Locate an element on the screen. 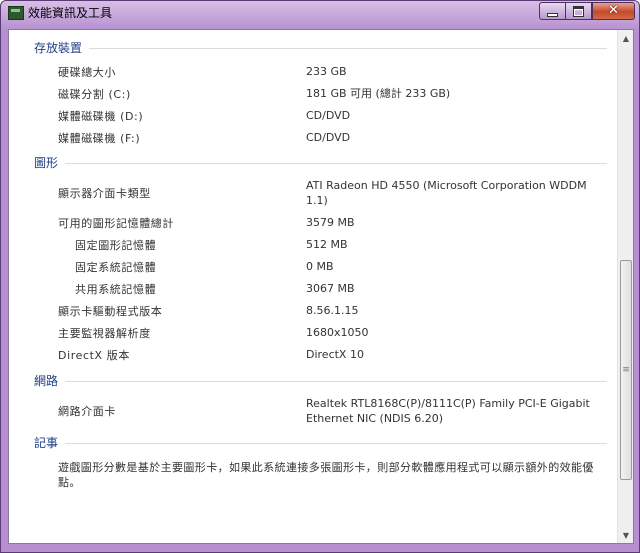 Image resolution: width=640 pixels, height=553 pixels. row-label: 可用的圖形記憶體總計 is located at coordinates (116, 223).